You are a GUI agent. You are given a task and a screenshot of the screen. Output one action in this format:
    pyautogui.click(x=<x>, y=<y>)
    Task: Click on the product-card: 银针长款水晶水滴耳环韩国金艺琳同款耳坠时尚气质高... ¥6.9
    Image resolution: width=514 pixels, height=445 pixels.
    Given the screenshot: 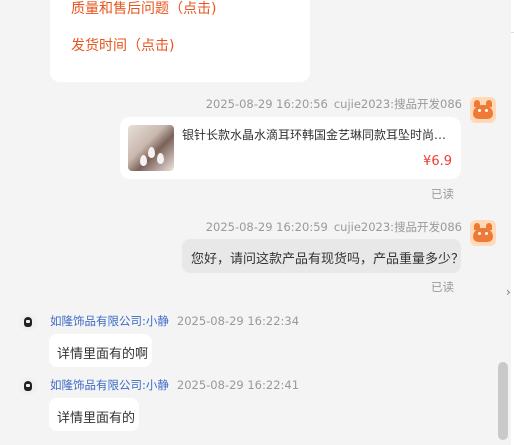 What is the action you would take?
    pyautogui.click(x=290, y=148)
    